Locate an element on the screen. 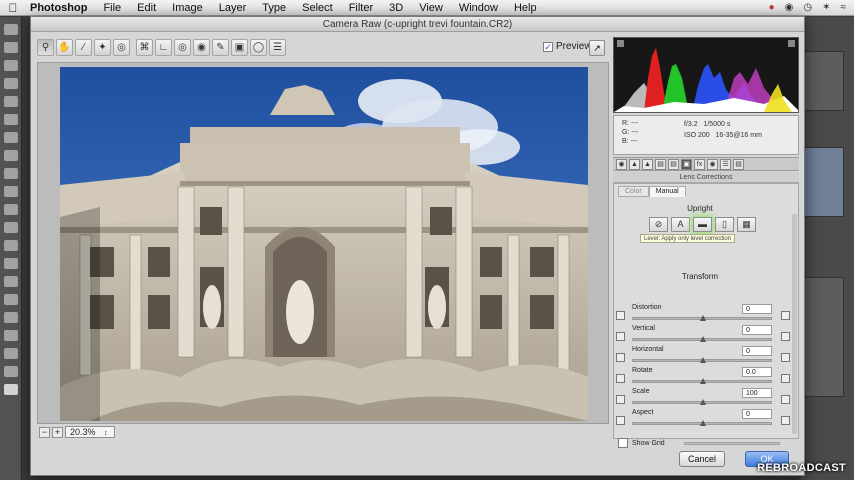 The height and width of the screenshot is (480, 854). distortion-slider is located at coordinates (702, 318).